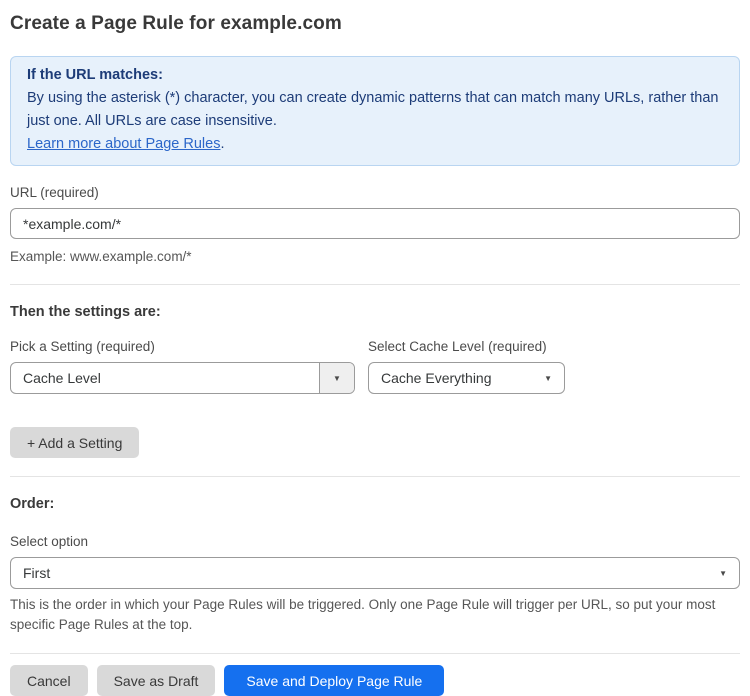 This screenshot has height=696, width=750. What do you see at coordinates (37, 573) in the screenshot?
I see `order-dropdown-value: First` at bounding box center [37, 573].